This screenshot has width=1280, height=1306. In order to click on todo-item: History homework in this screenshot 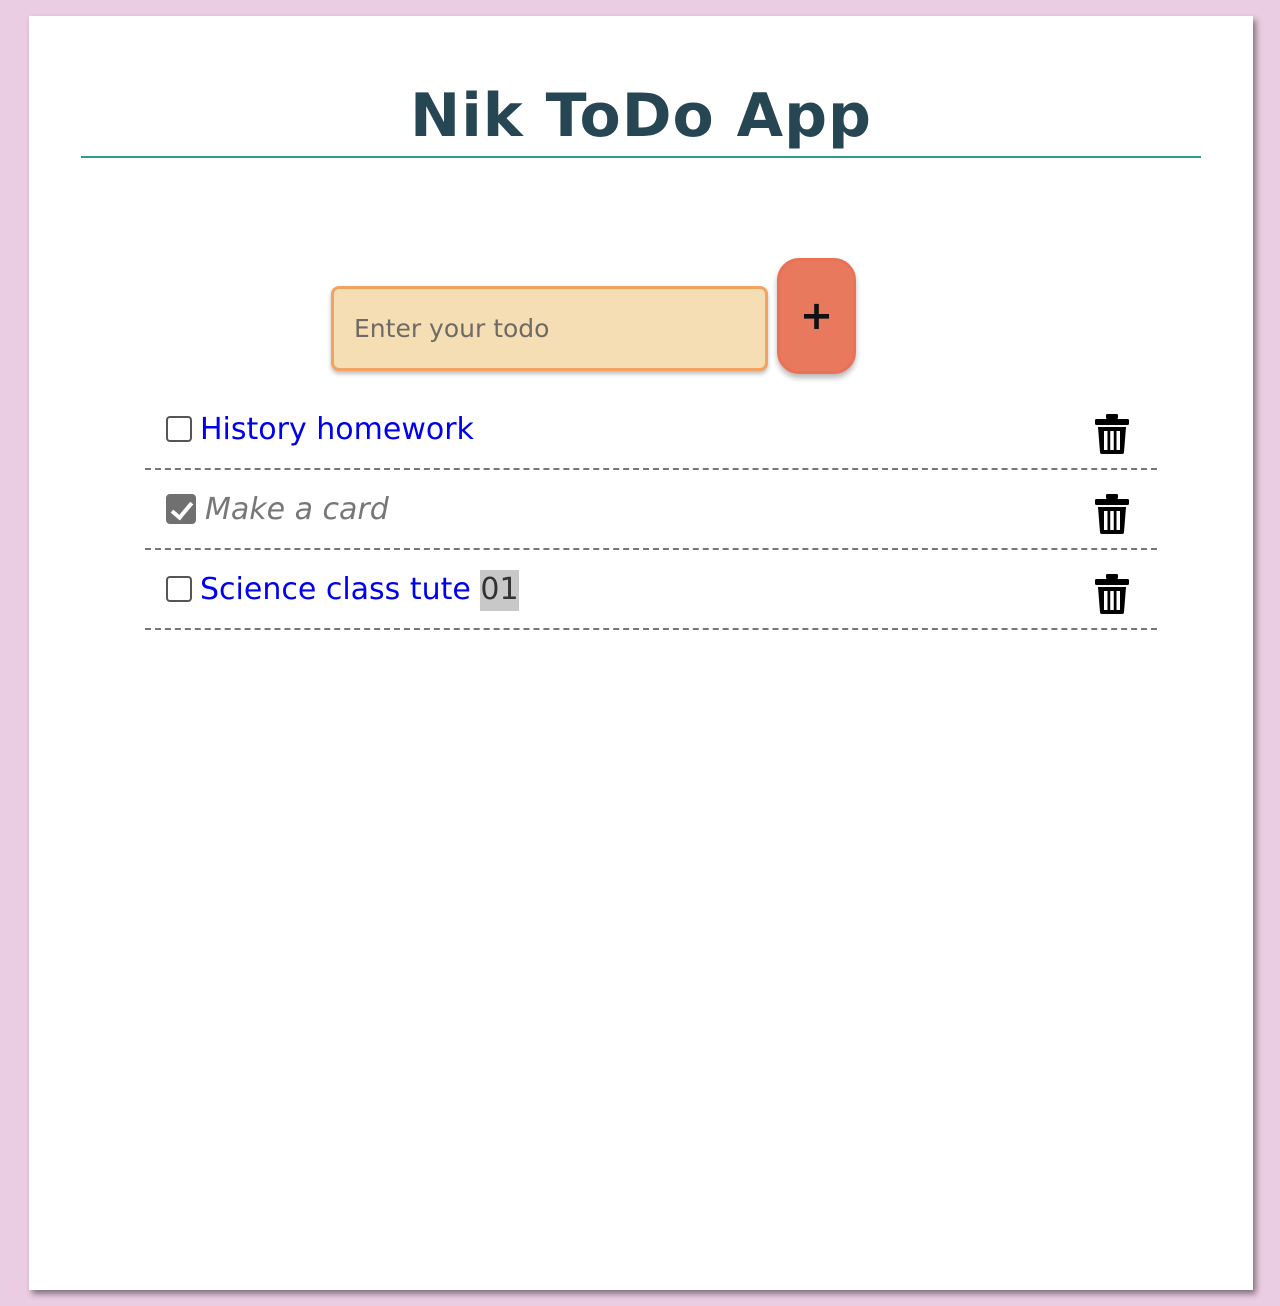, I will do `click(651, 430)`.